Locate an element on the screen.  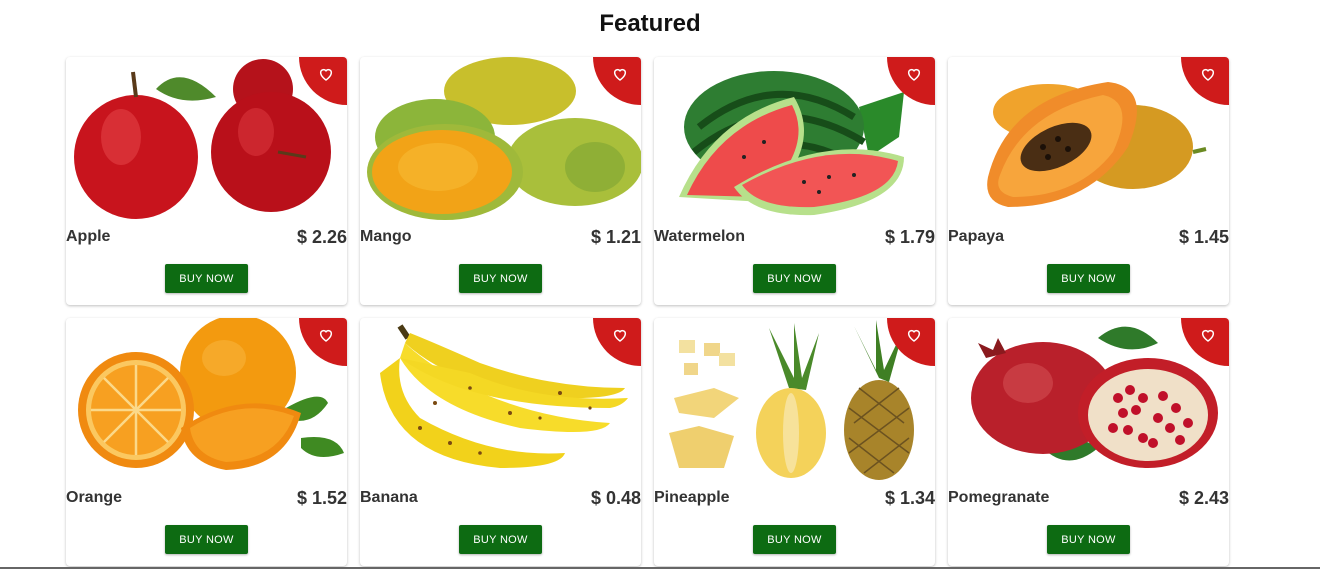
product-name: Banana is located at coordinates (389, 497).